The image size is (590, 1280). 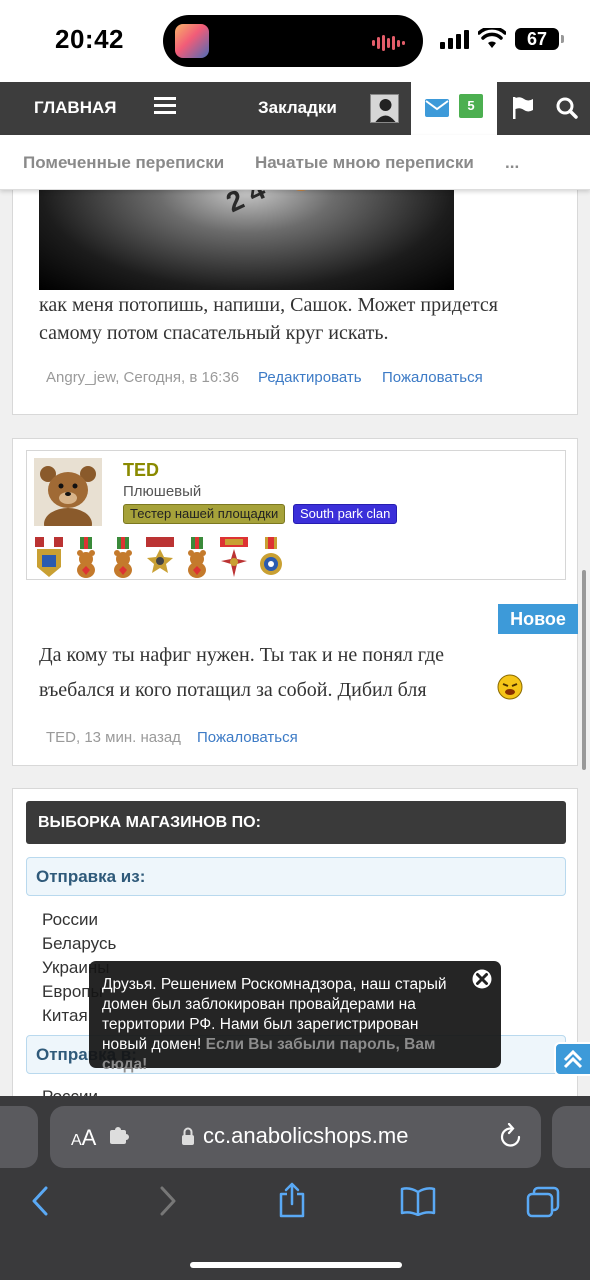 What do you see at coordinates (305, 1136) in the screenshot?
I see `url-text: cc.anabolicshops.me` at bounding box center [305, 1136].